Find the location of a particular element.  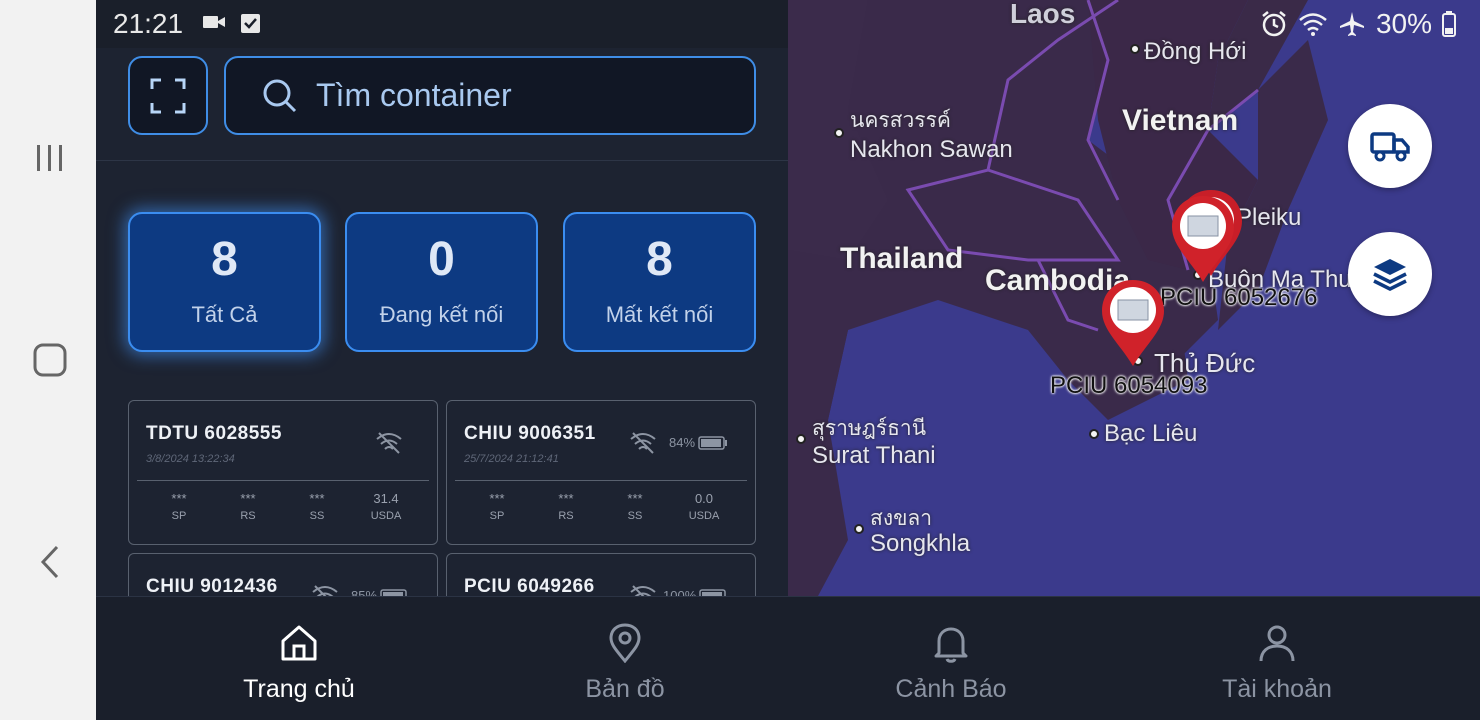

map-label-surat-thani: Surat Thani is located at coordinates (874, 455).